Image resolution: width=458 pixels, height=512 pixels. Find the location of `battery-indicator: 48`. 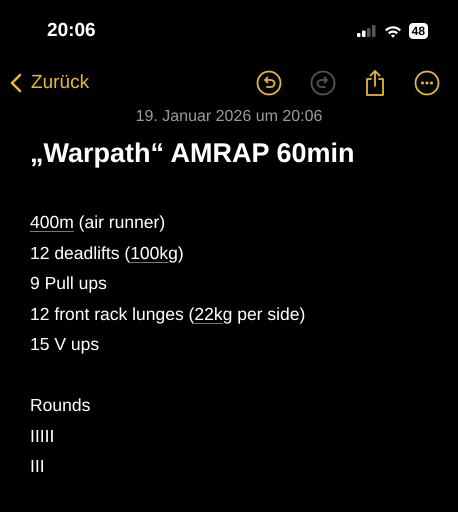

battery-indicator: 48 is located at coordinates (418, 31).